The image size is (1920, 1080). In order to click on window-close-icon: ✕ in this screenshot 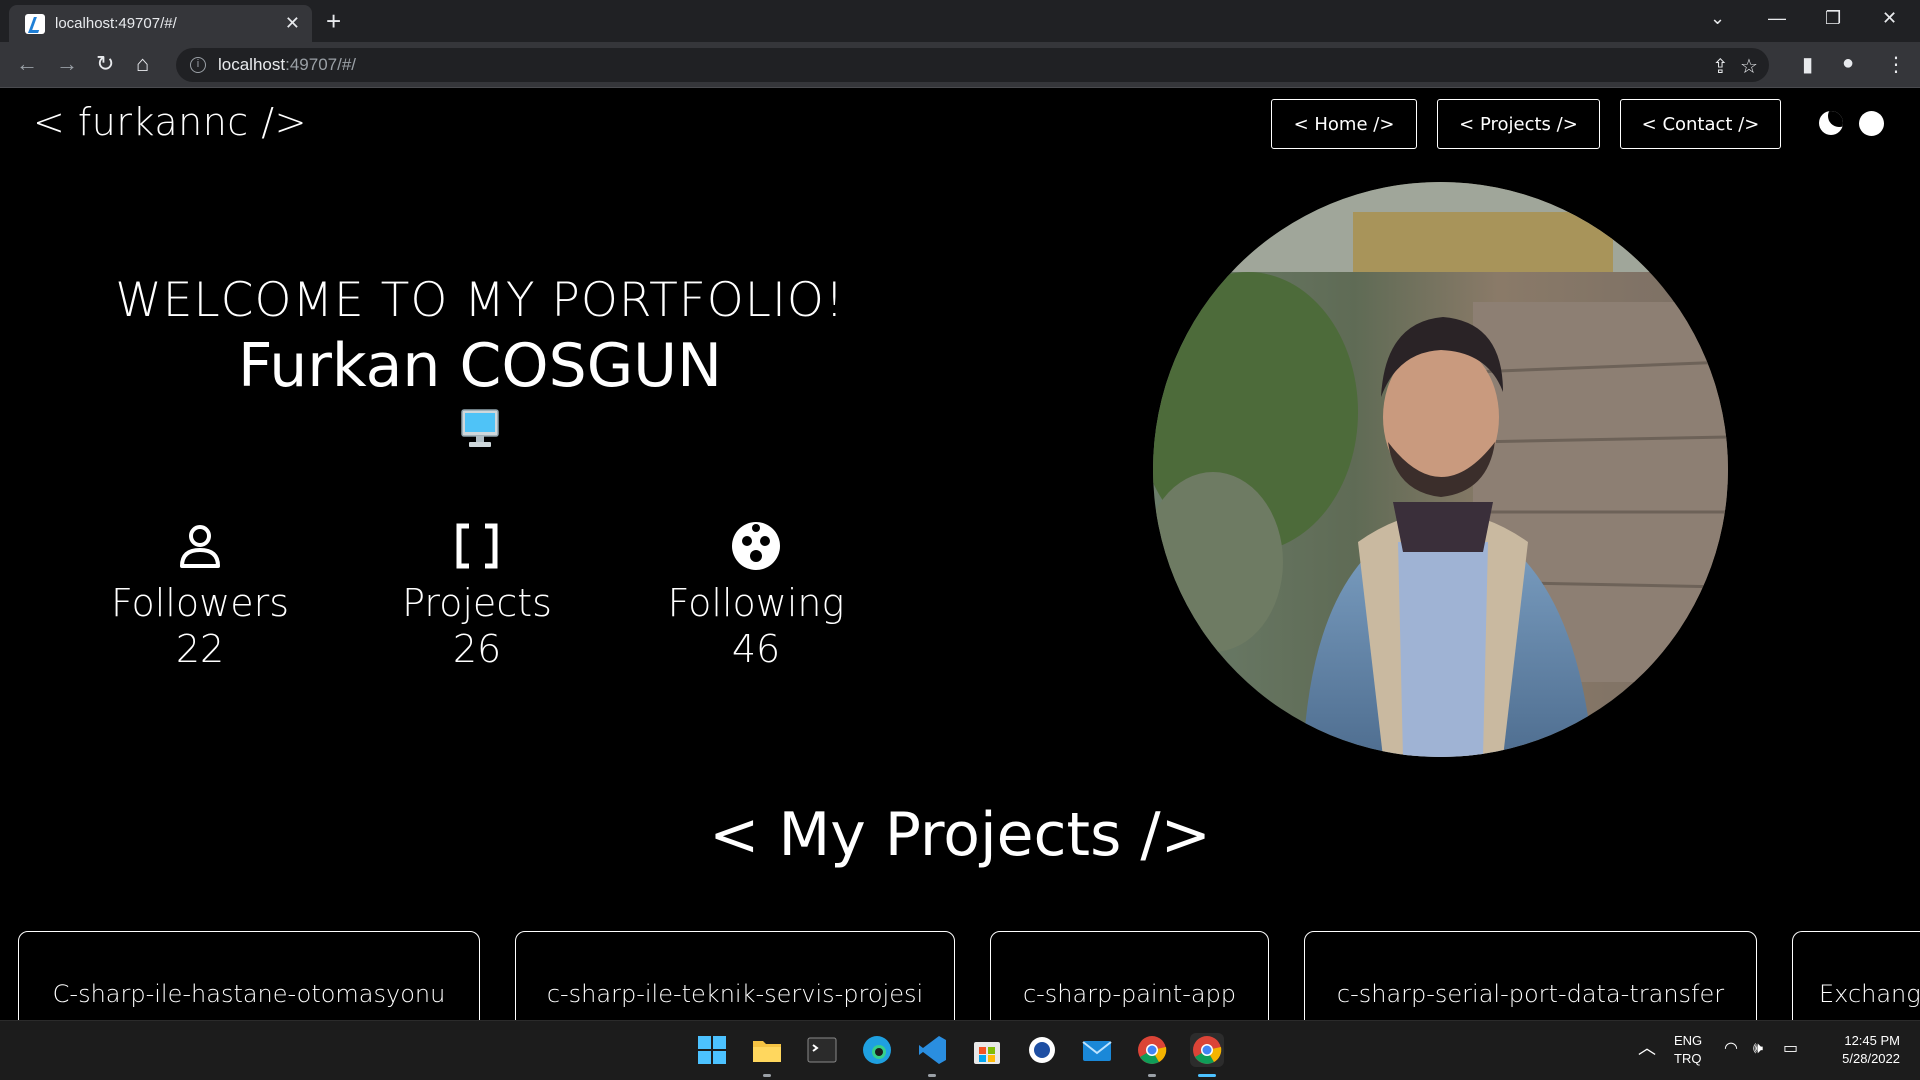, I will do `click(1889, 18)`.